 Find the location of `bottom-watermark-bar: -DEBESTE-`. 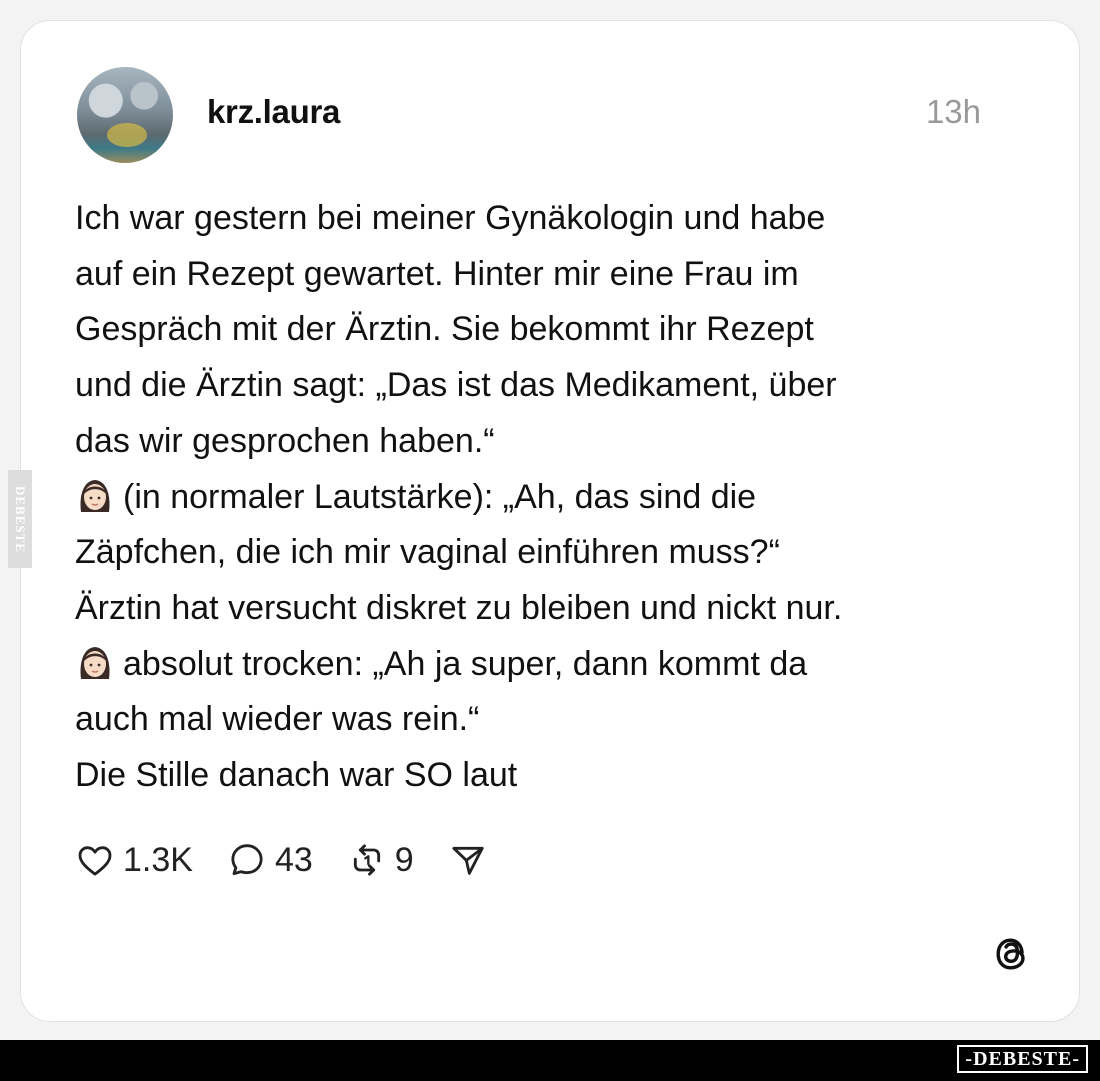

bottom-watermark-bar: -DEBESTE- is located at coordinates (550, 1060).